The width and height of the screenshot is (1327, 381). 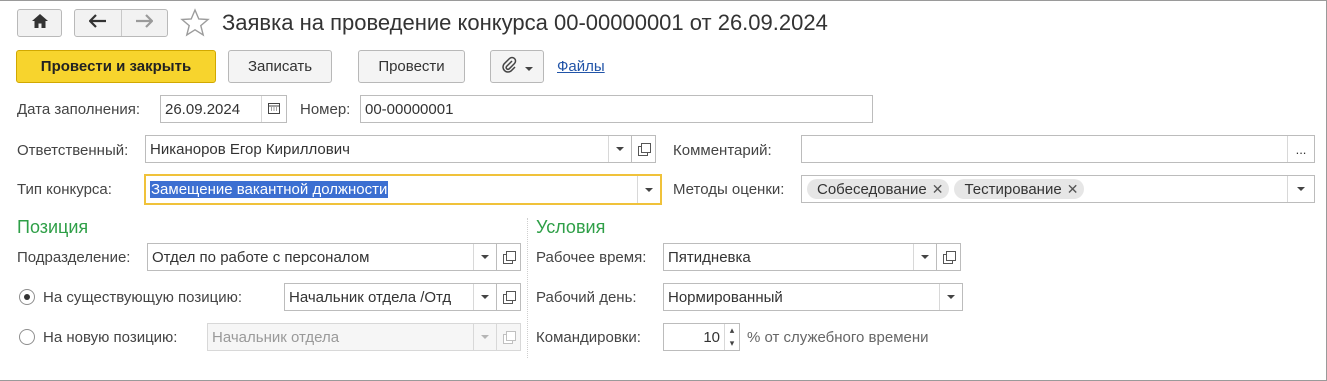 I want to click on trips-label: Командировки:, so click(x=588, y=337).